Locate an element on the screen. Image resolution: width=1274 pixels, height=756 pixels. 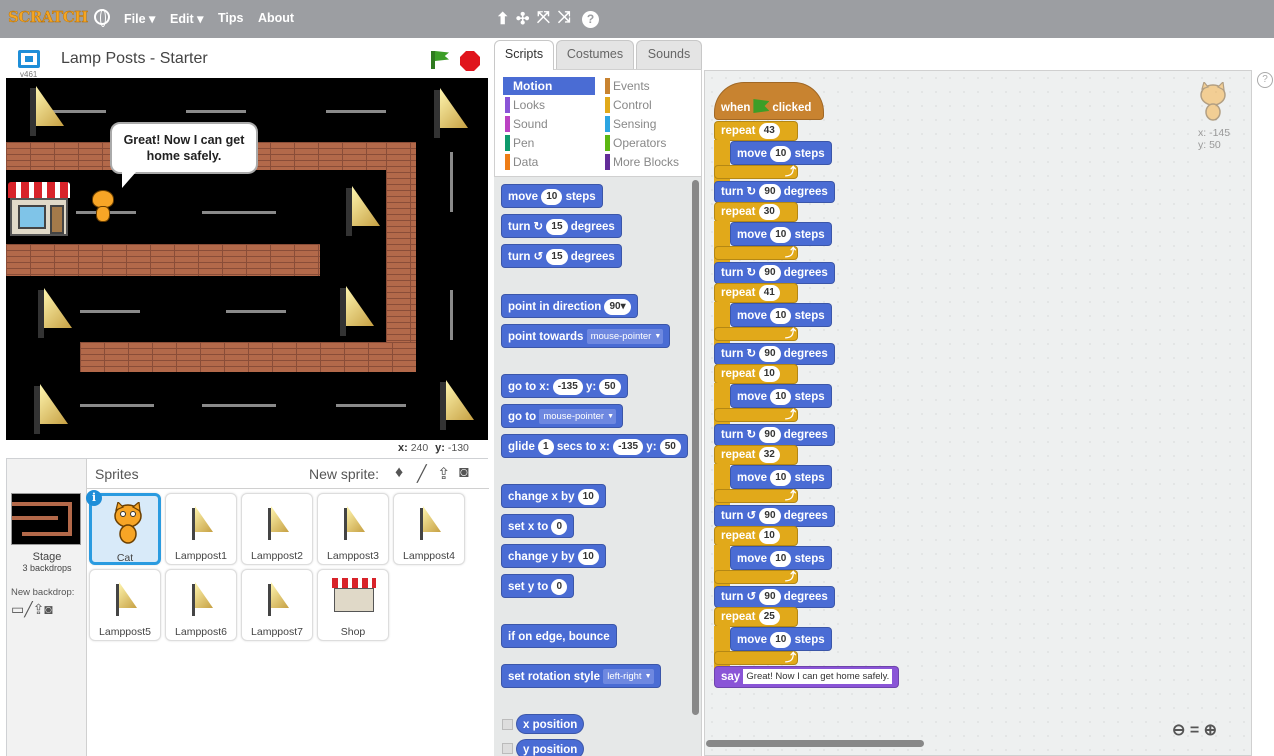
project-title: Lamp Posts - Starter is located at coordinates (134, 59).